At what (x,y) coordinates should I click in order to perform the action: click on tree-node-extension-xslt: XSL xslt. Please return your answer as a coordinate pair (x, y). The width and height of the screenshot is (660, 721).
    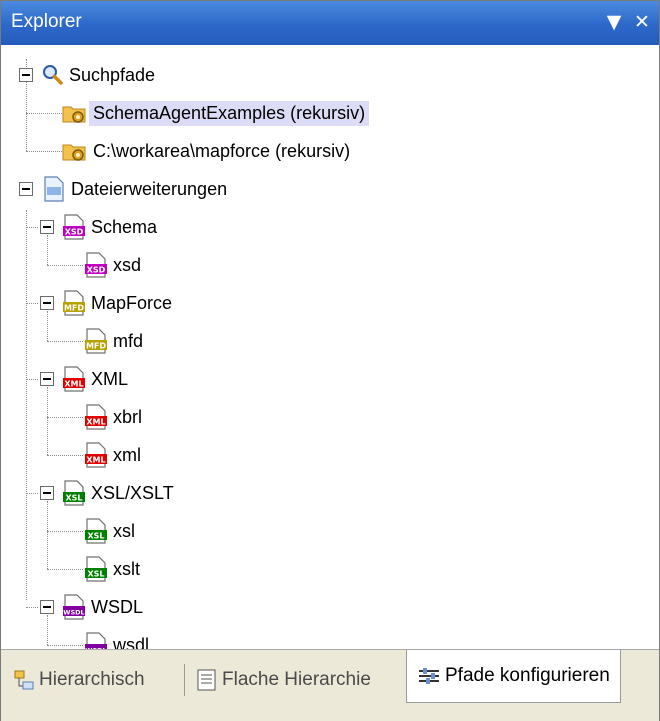
    Looking at the image, I should click on (113, 569).